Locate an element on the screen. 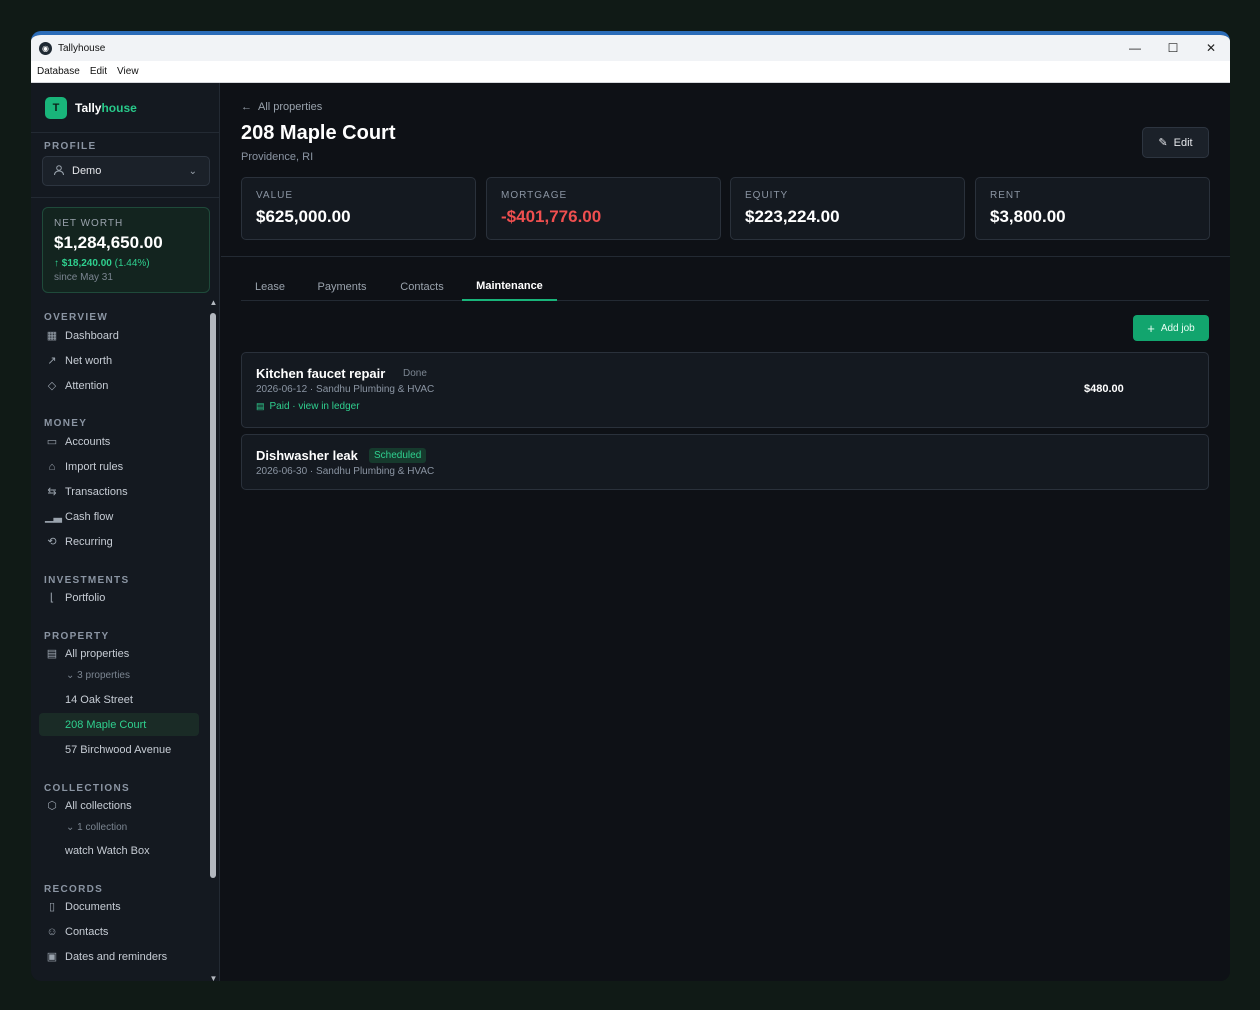  profile-label: PROFILE is located at coordinates (70, 146).